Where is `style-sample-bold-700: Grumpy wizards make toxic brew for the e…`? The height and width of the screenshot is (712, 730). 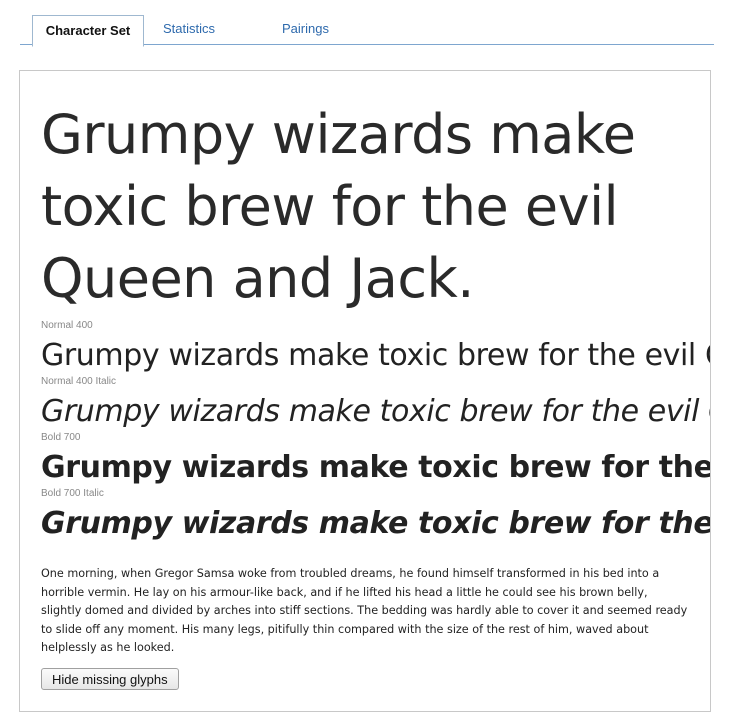 style-sample-bold-700: Grumpy wizards make toxic brew for the e… is located at coordinates (376, 467).